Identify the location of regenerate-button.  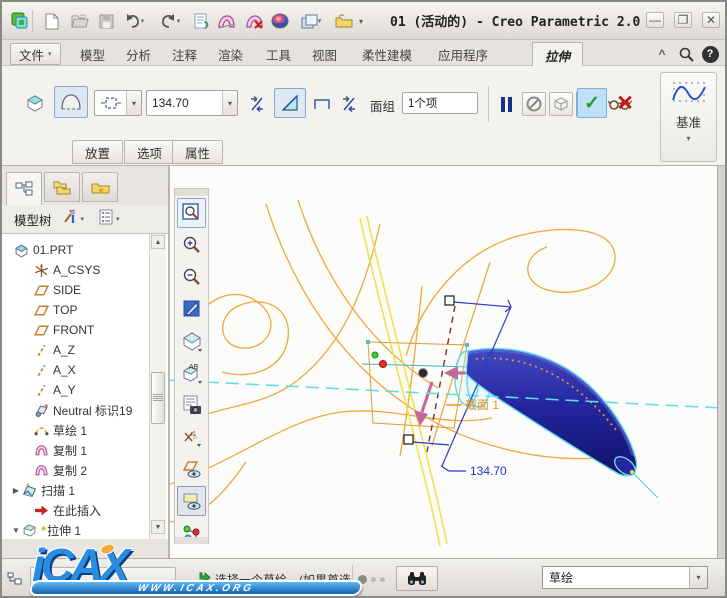
(202, 21).